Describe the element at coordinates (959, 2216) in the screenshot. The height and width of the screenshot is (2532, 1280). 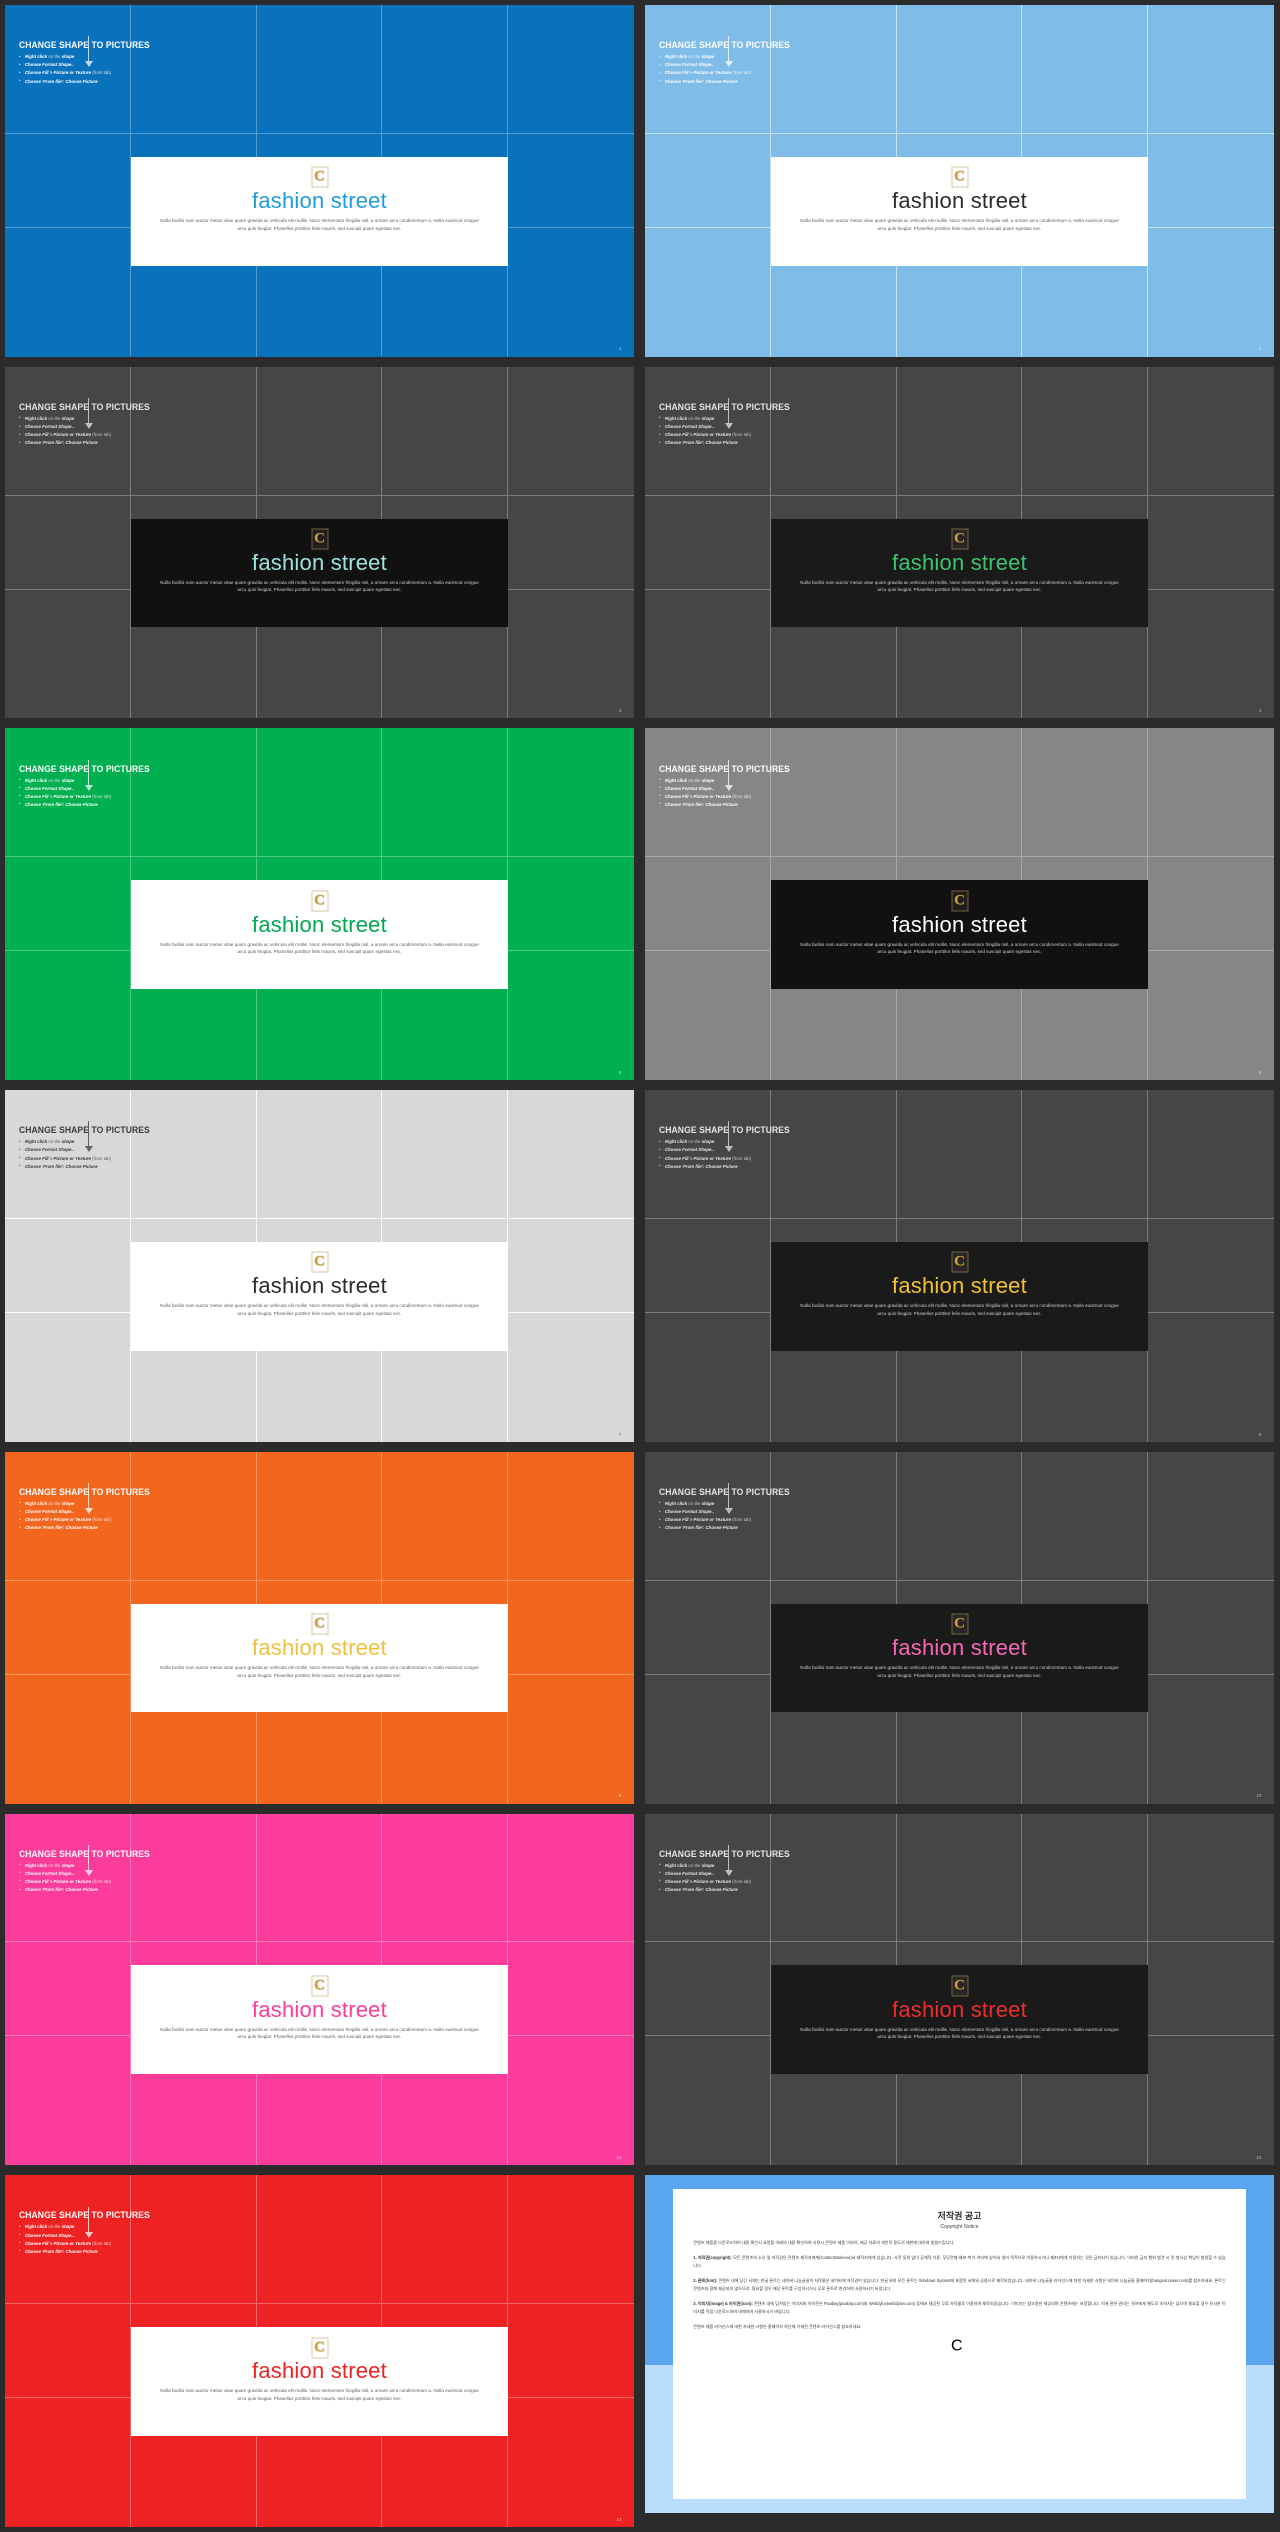
I see `copyright-heading-ko: 저작권 공고` at that location.